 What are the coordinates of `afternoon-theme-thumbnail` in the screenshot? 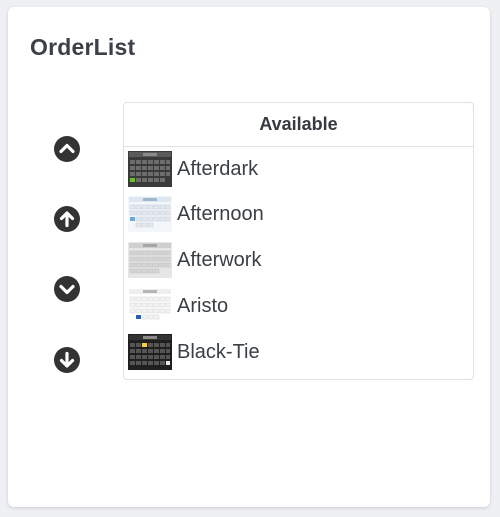 It's located at (150, 214).